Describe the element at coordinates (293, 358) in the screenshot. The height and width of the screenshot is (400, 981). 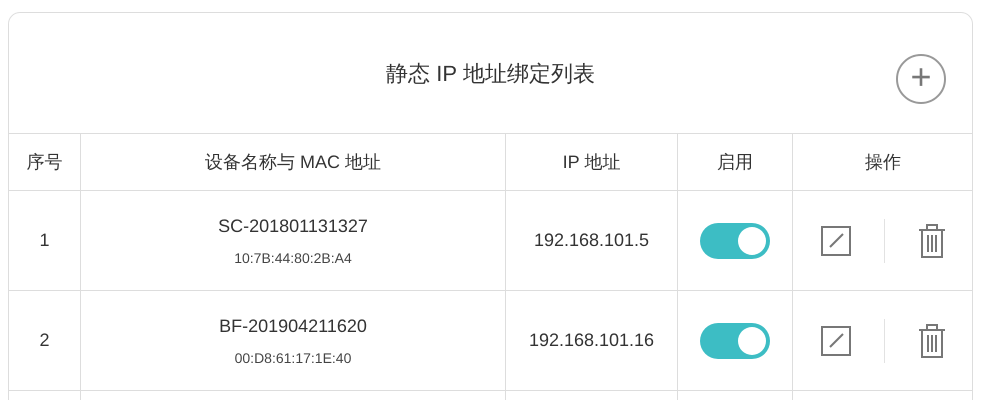
I see `mac-address: 00:D8:61:17:1E:40` at that location.